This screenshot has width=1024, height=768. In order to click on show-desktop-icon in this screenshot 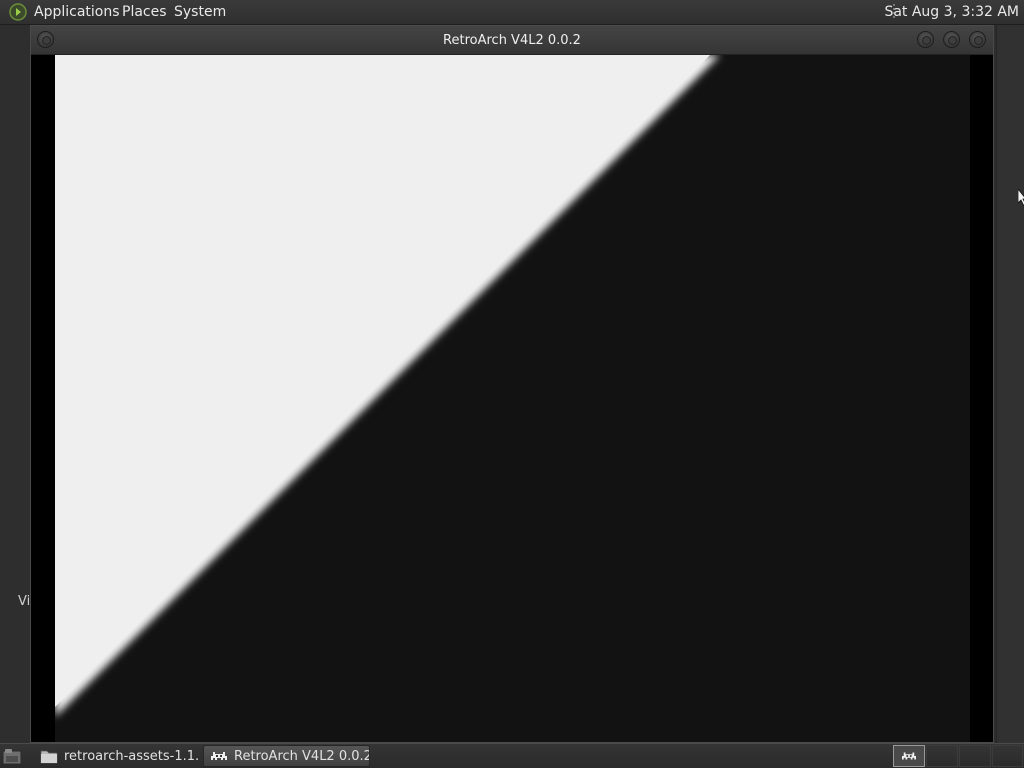, I will do `click(12, 756)`.